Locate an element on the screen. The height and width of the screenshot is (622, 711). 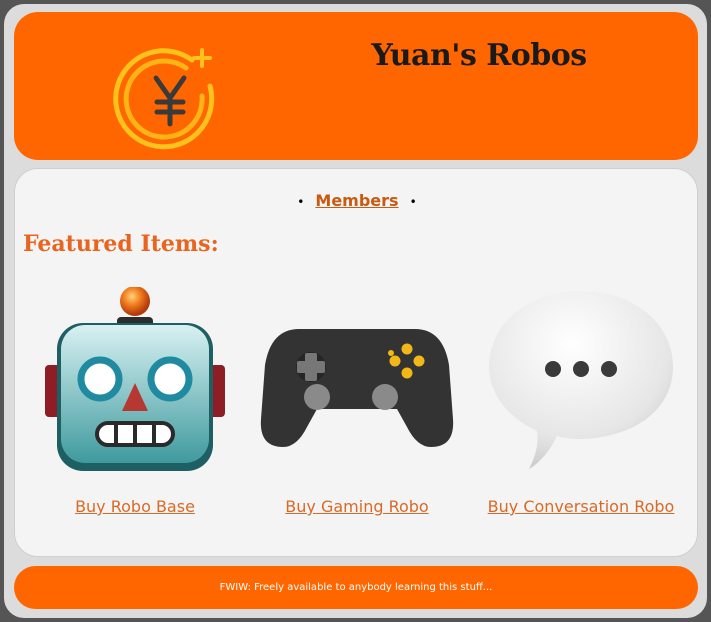
featured-item-gaming-robo: Buy Gaming Robo is located at coordinates (357, 401).